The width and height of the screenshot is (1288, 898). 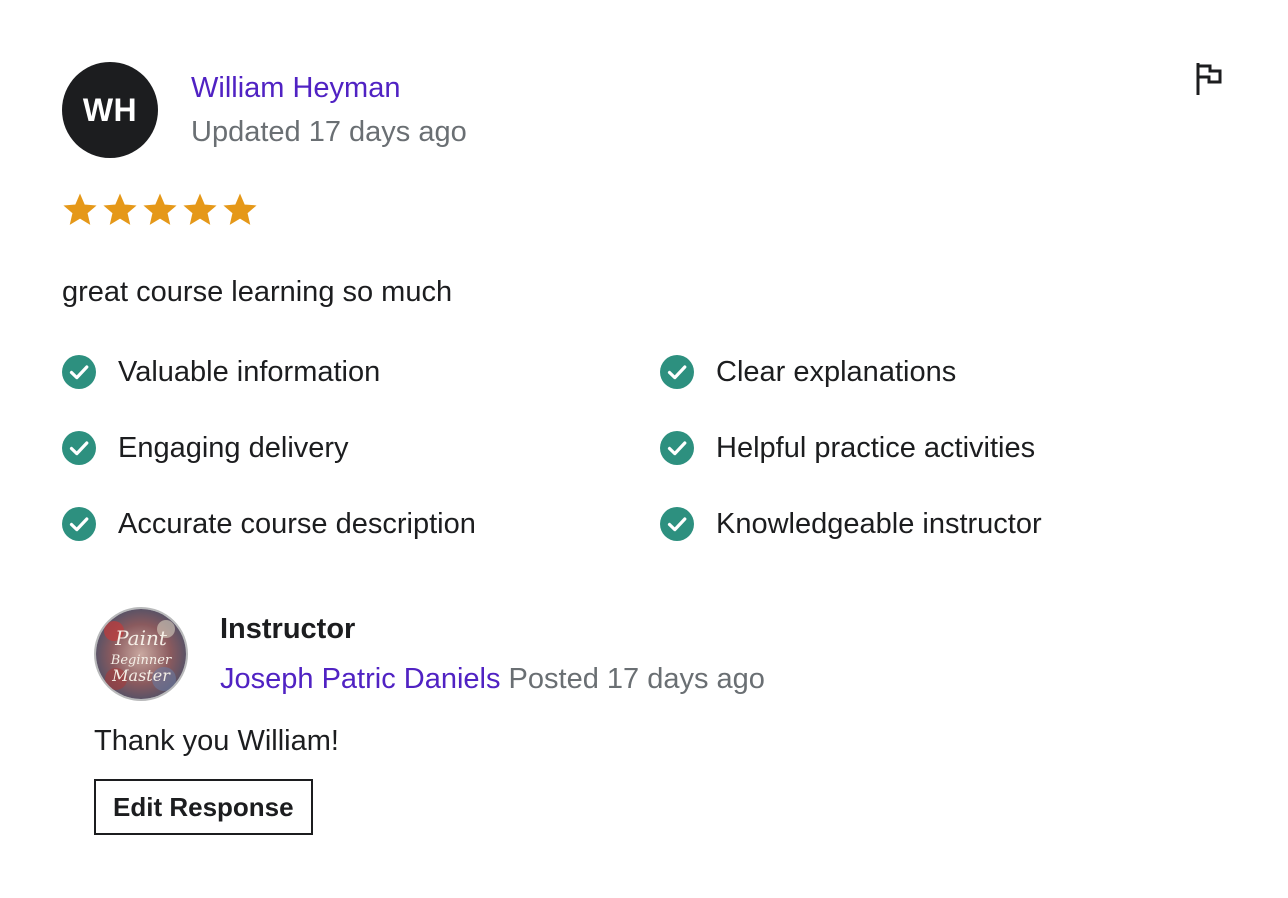 I want to click on review-tag-label: Helpful practice activities, so click(x=876, y=447).